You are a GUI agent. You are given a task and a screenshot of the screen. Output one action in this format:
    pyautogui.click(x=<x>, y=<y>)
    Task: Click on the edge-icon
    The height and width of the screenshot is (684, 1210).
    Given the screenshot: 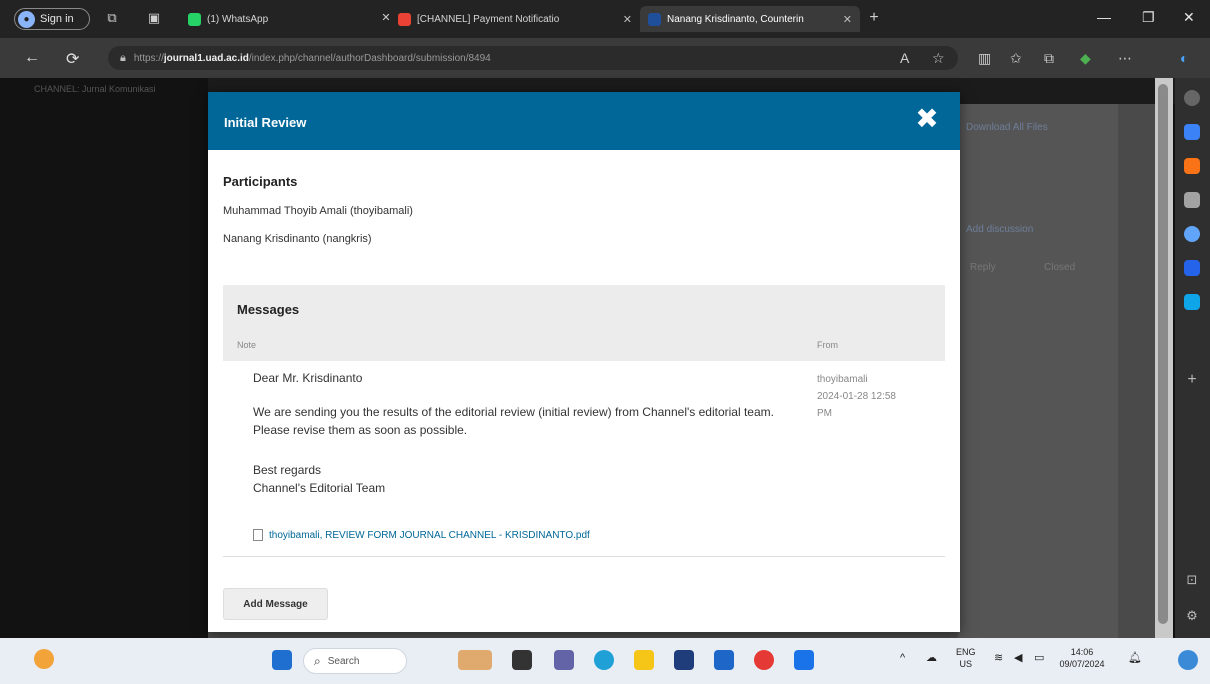 What is the action you would take?
    pyautogui.click(x=604, y=660)
    